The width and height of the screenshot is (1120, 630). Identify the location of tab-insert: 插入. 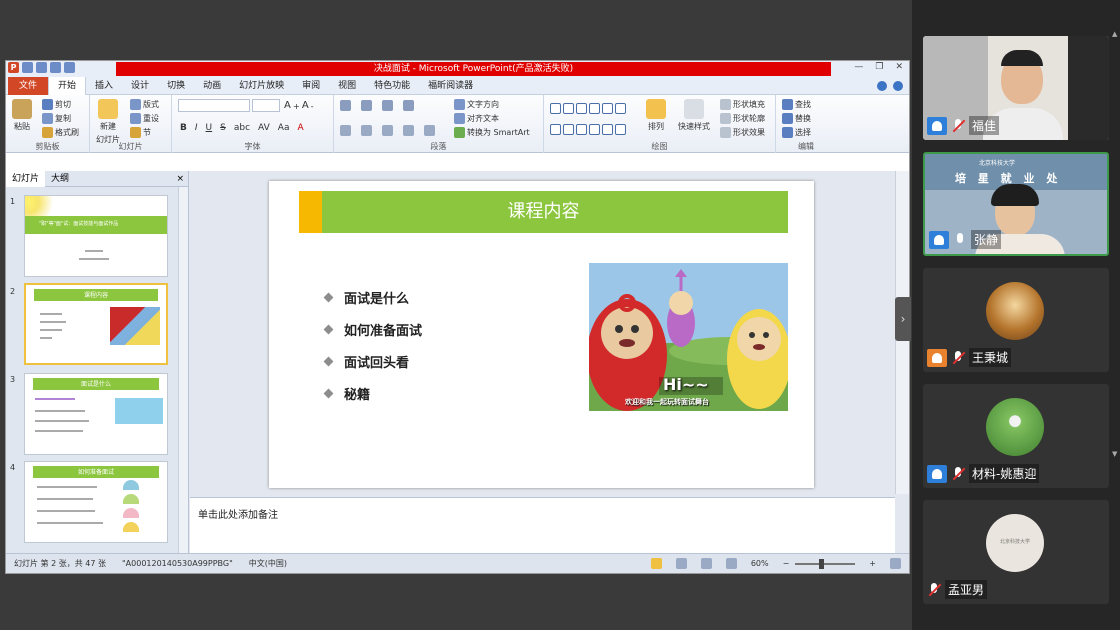
(104, 86).